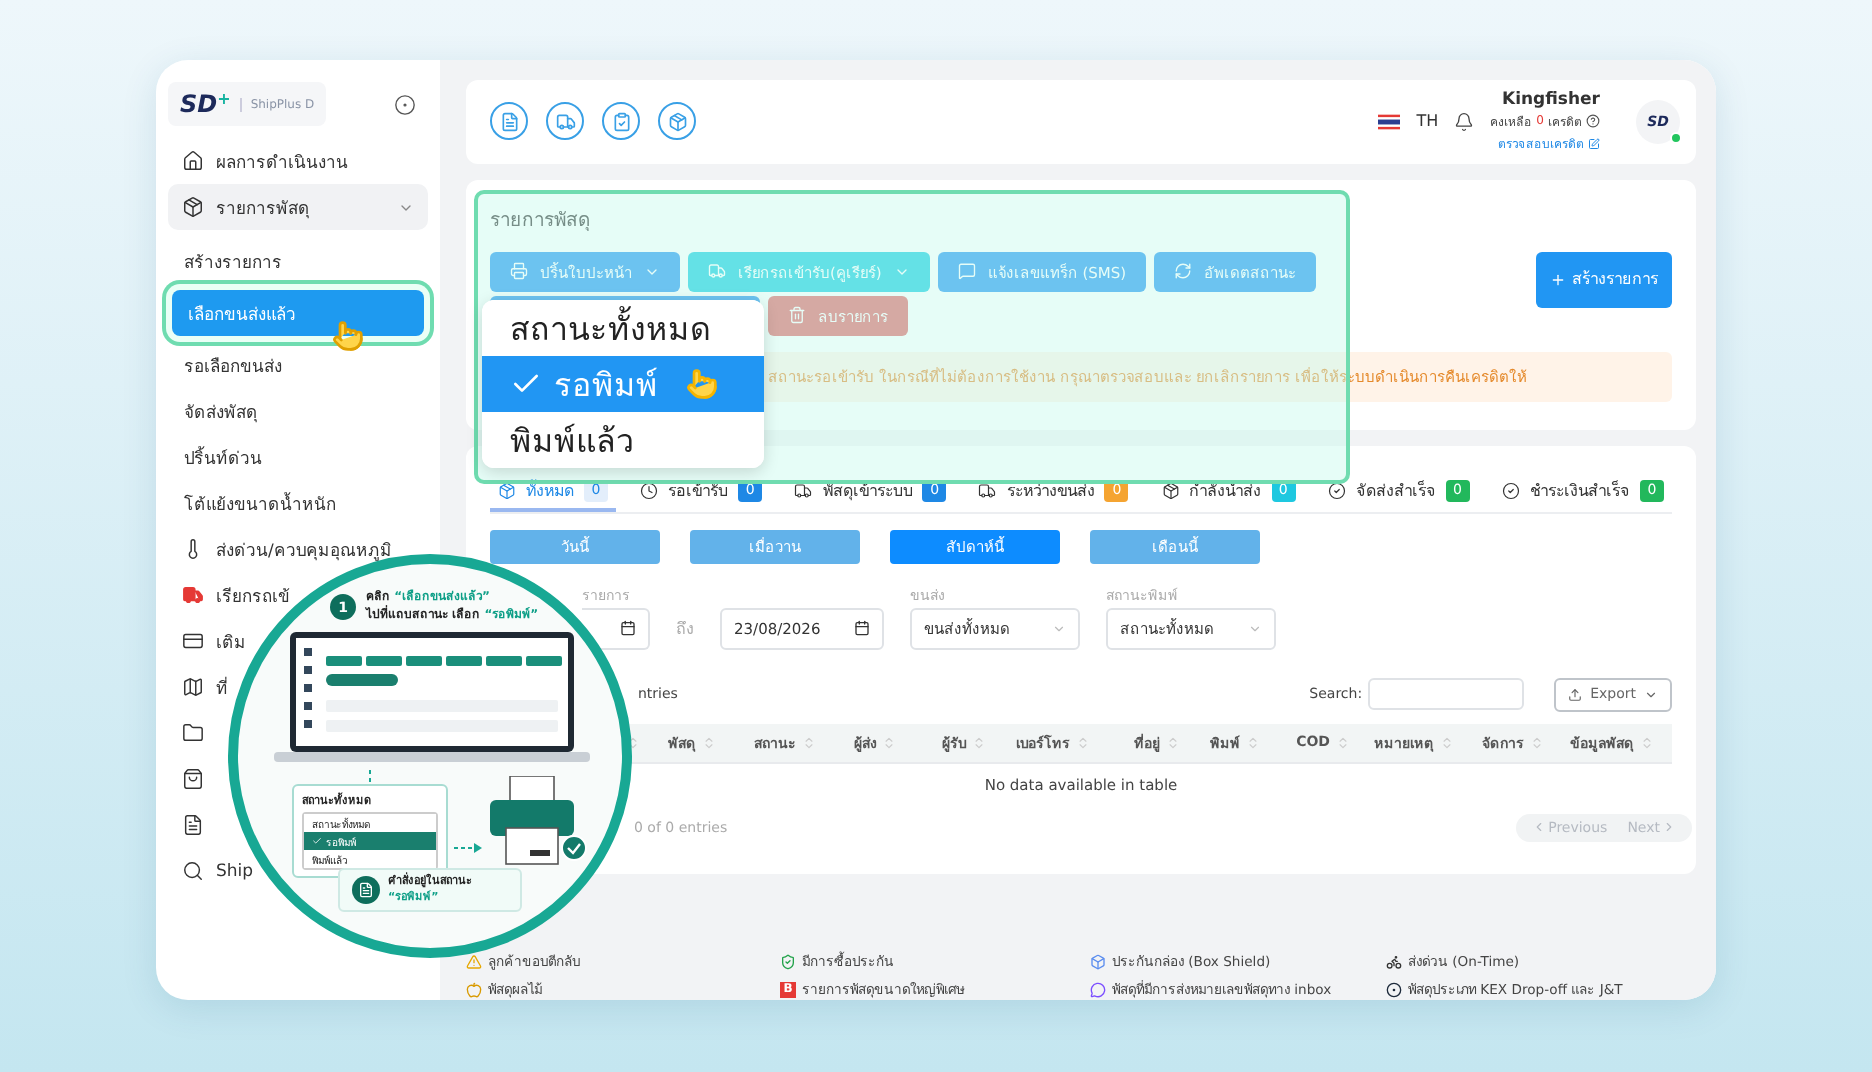 The width and height of the screenshot is (1872, 1072). Describe the element at coordinates (468, 848) in the screenshot. I see `dashed-arrow` at that location.